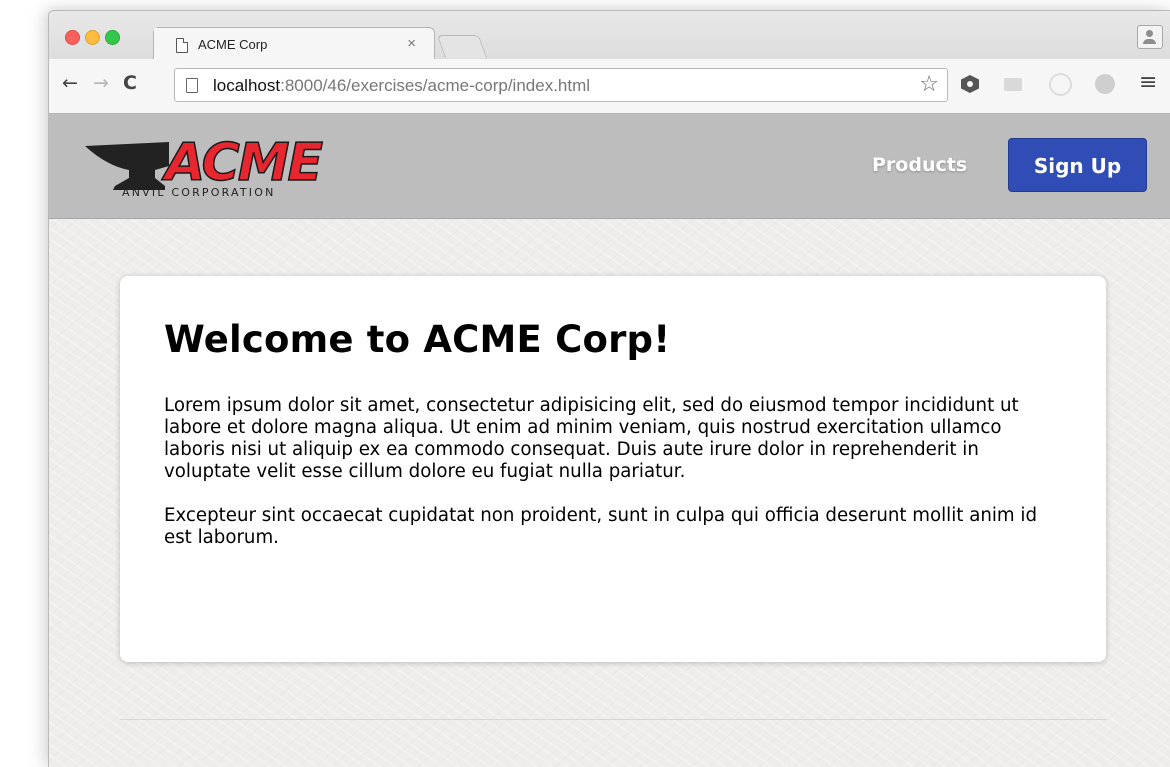  I want to click on zoom-window-button, so click(112, 37).